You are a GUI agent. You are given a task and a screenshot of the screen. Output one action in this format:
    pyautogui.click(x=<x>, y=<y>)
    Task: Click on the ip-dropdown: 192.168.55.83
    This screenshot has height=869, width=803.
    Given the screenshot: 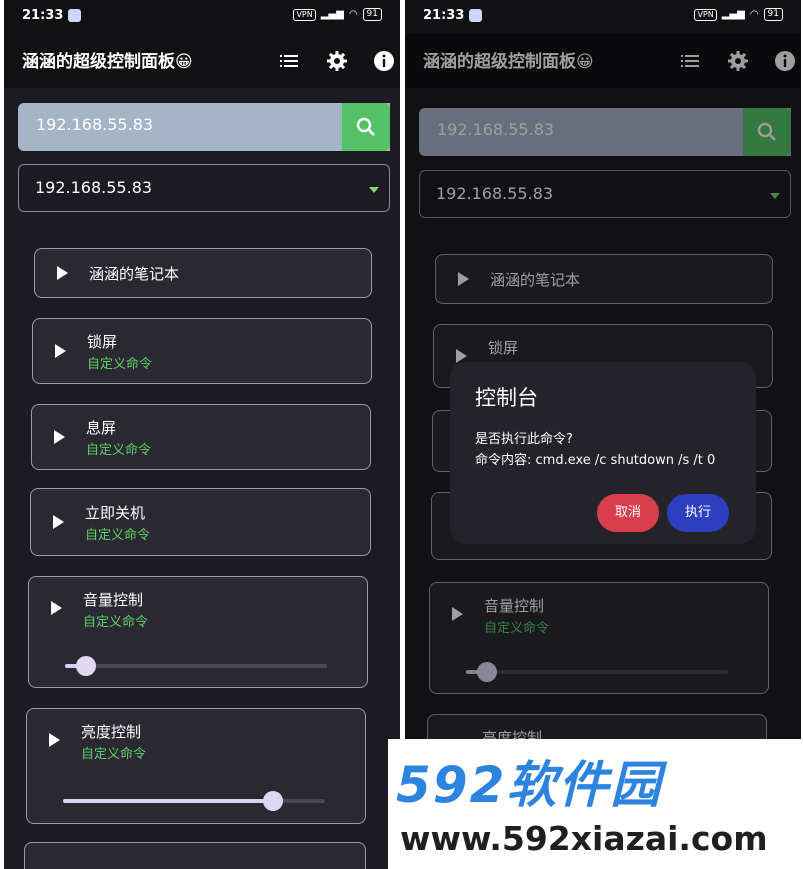 What is the action you would take?
    pyautogui.click(x=204, y=188)
    